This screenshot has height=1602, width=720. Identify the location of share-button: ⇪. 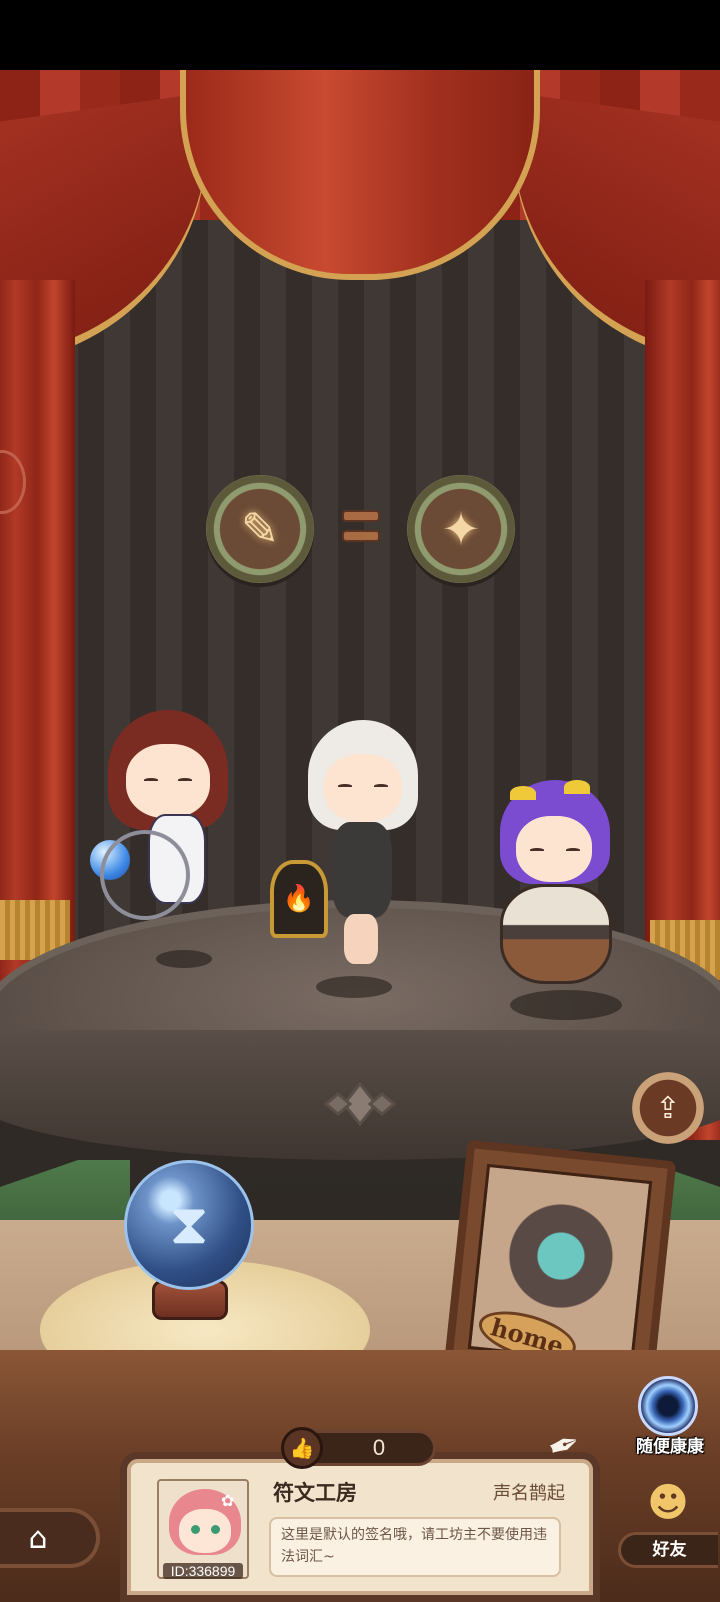
(668, 1108).